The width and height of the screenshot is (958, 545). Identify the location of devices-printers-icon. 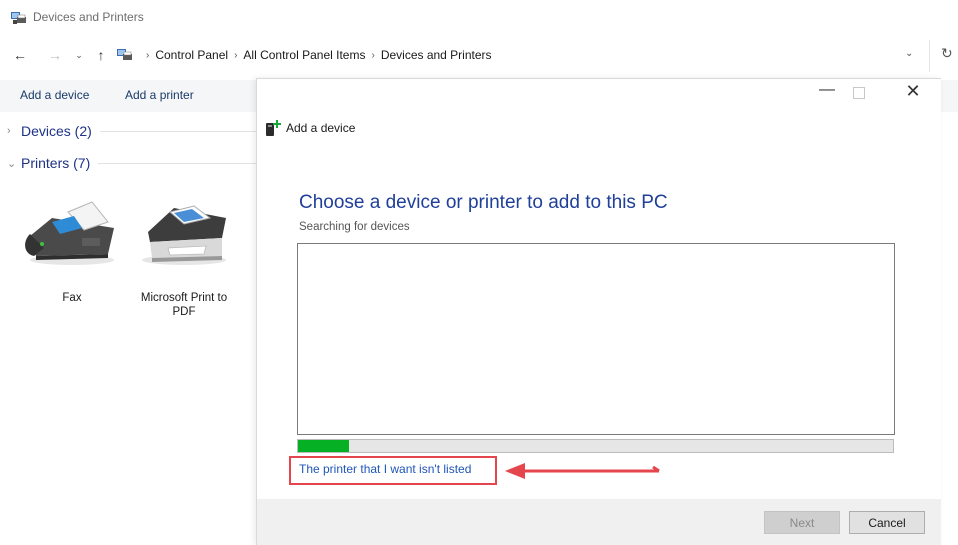
(18, 18).